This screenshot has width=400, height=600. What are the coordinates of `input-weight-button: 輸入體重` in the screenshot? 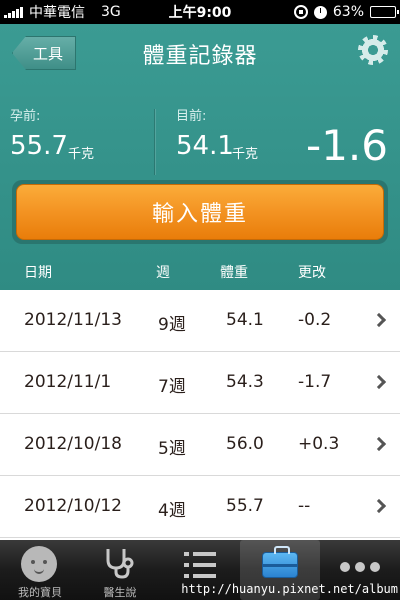 It's located at (200, 212).